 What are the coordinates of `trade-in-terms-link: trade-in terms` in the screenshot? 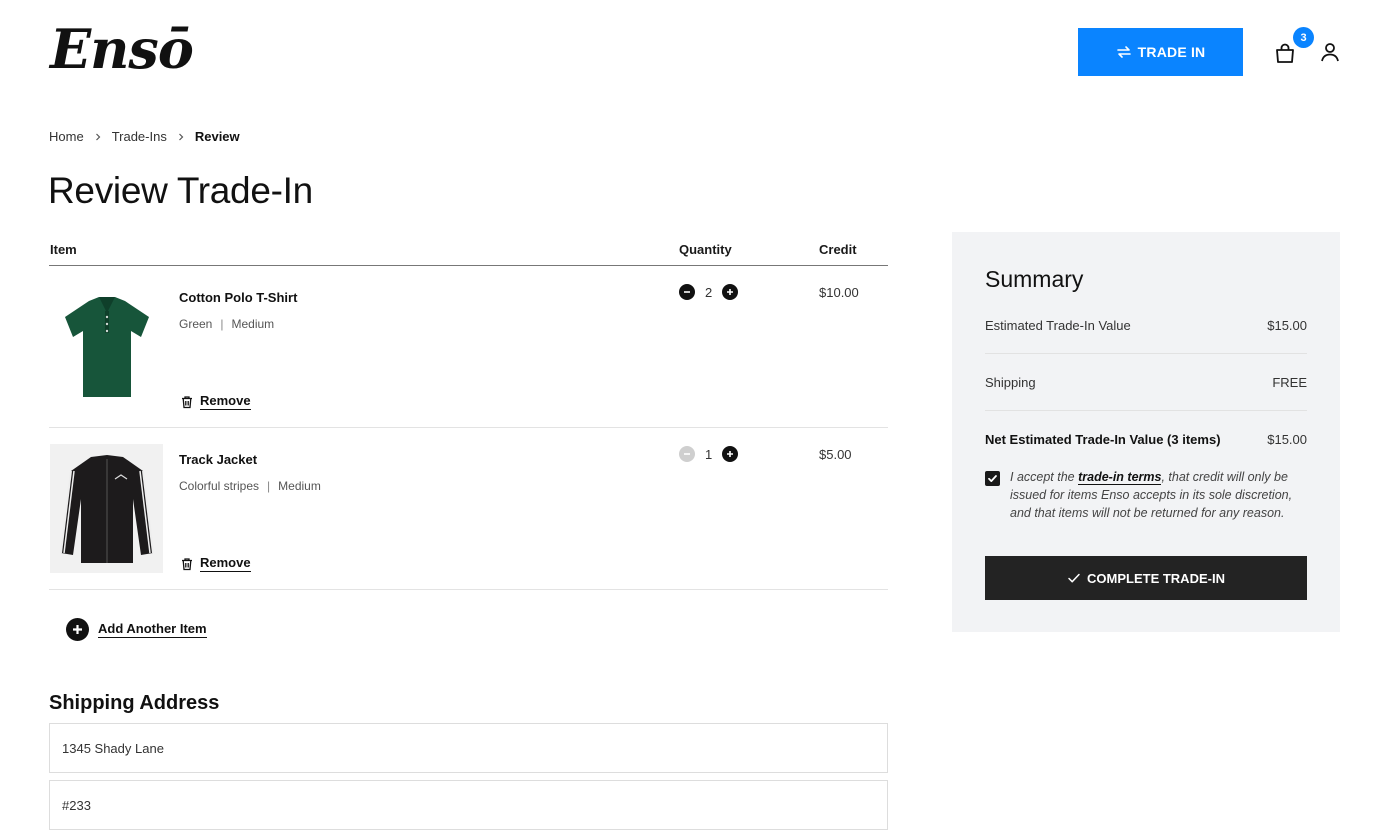 It's located at (1120, 477).